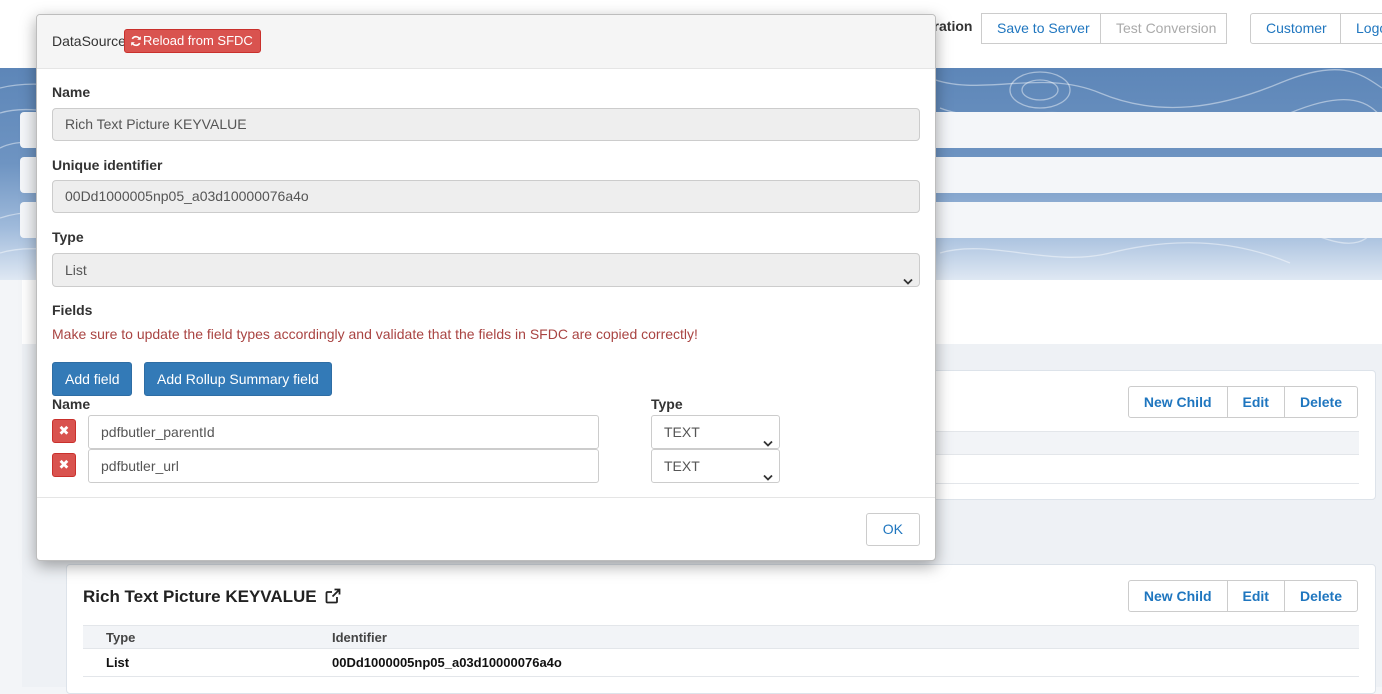 The height and width of the screenshot is (694, 1382). I want to click on add-rollup-summary-field-button: Add Rollup Summary field, so click(238, 379).